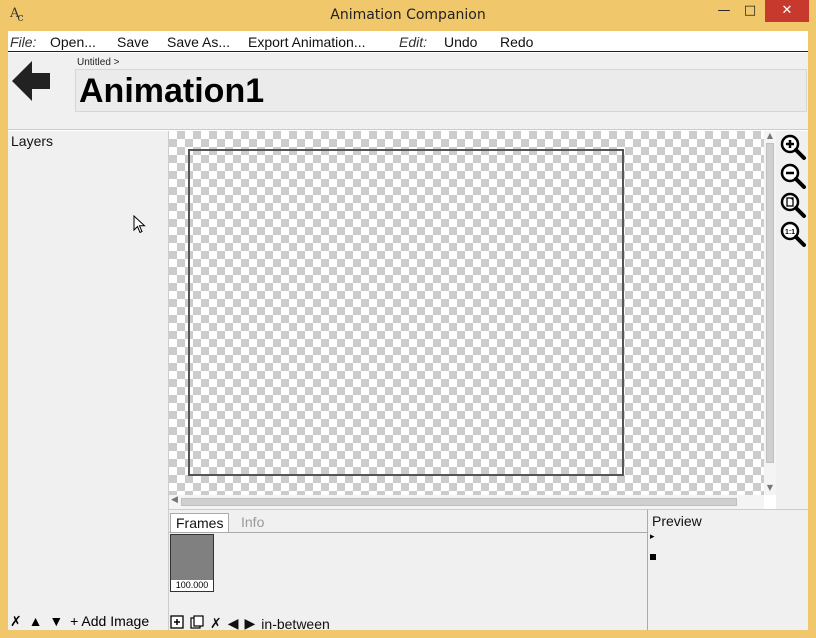  Describe the element at coordinates (459, 502) in the screenshot. I see `horizontal-scroll-thumb` at that location.